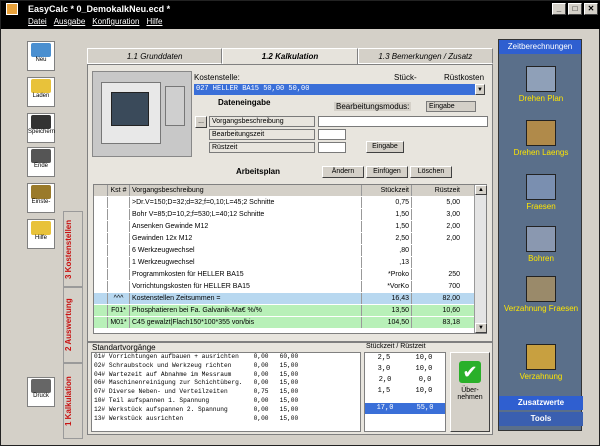  Describe the element at coordinates (541, 192) in the screenshot. I see `calc-item-fraesen: Fraesen` at that location.